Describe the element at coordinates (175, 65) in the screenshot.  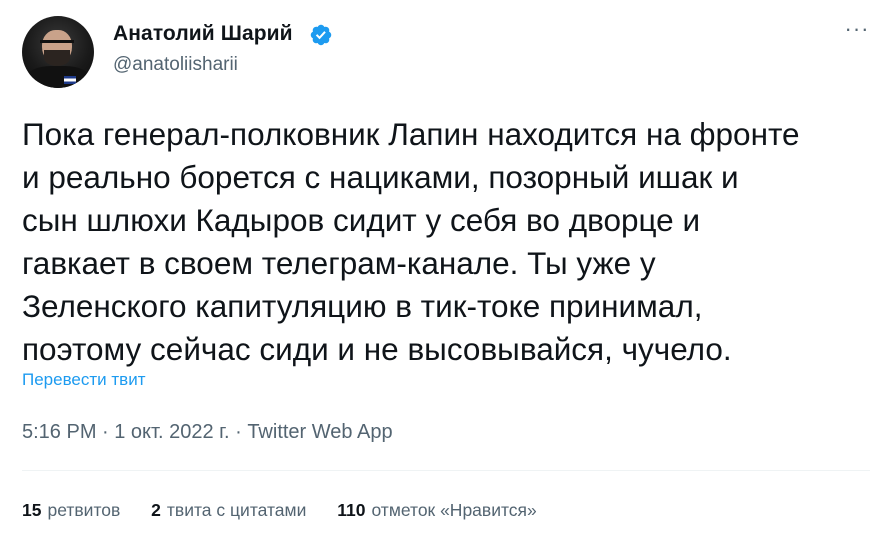
I see `user-handle: @anatoliisharii` at that location.